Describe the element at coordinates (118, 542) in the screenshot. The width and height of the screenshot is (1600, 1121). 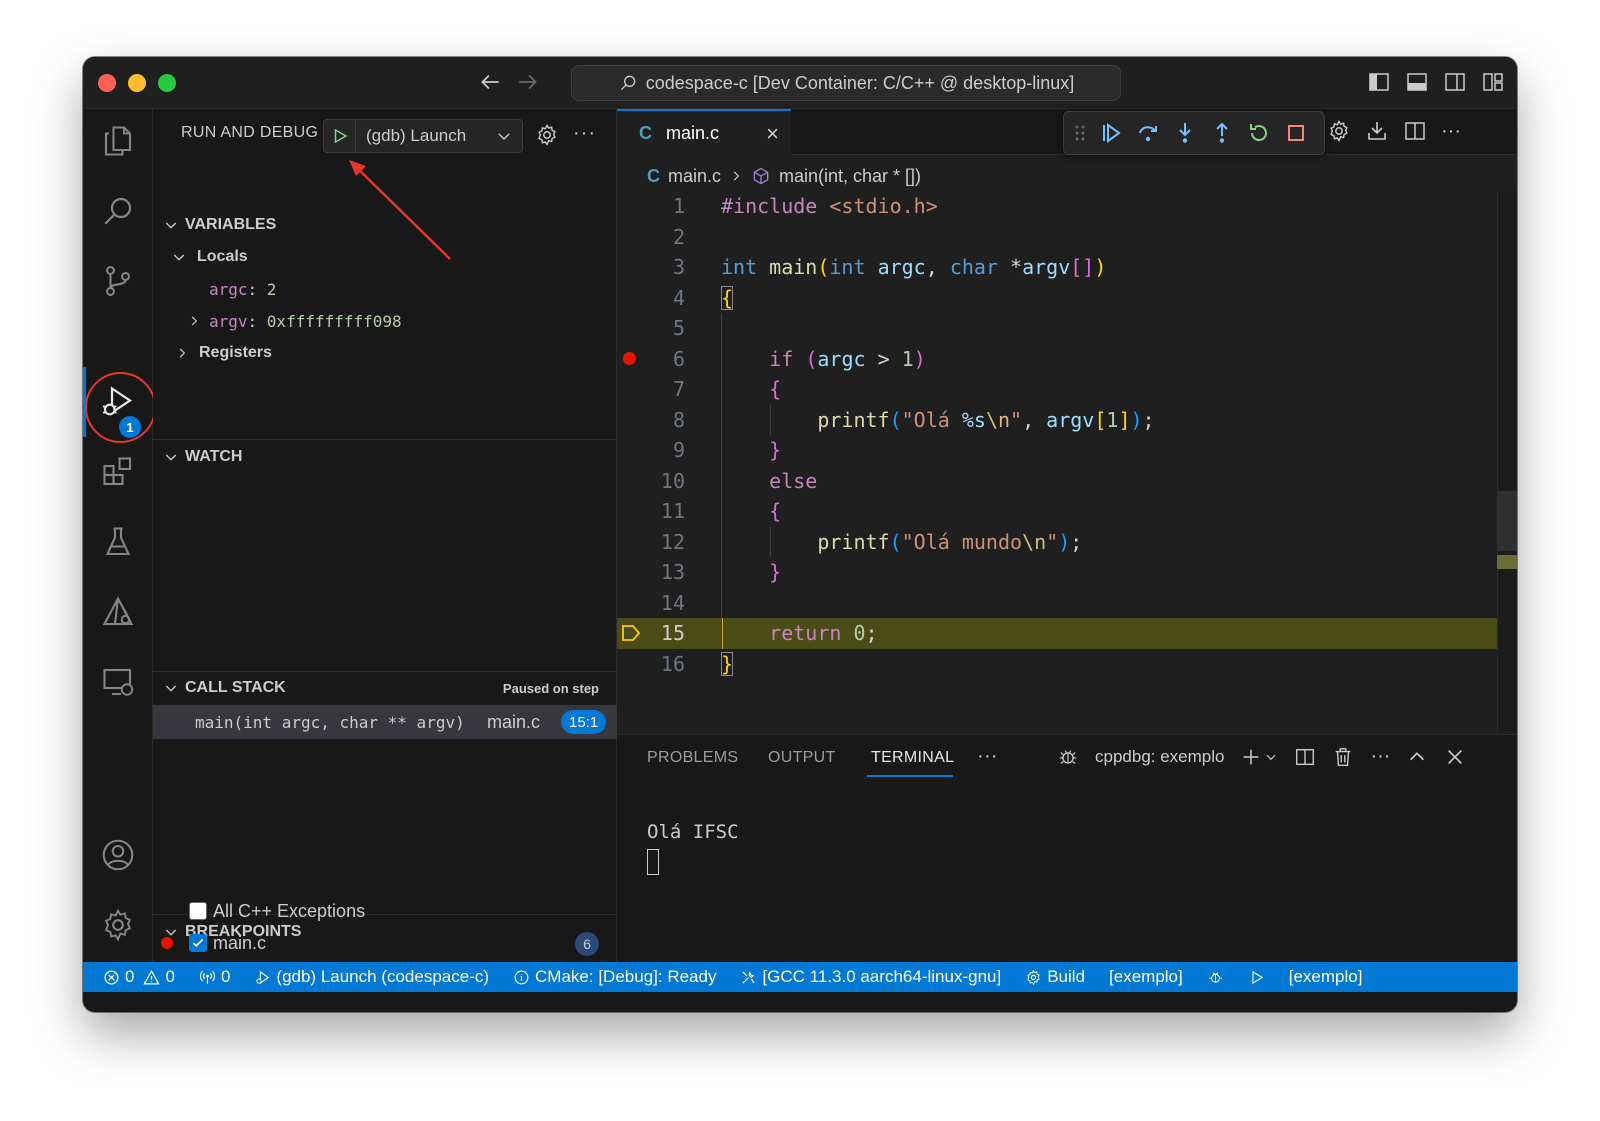
I see `testing-button` at that location.